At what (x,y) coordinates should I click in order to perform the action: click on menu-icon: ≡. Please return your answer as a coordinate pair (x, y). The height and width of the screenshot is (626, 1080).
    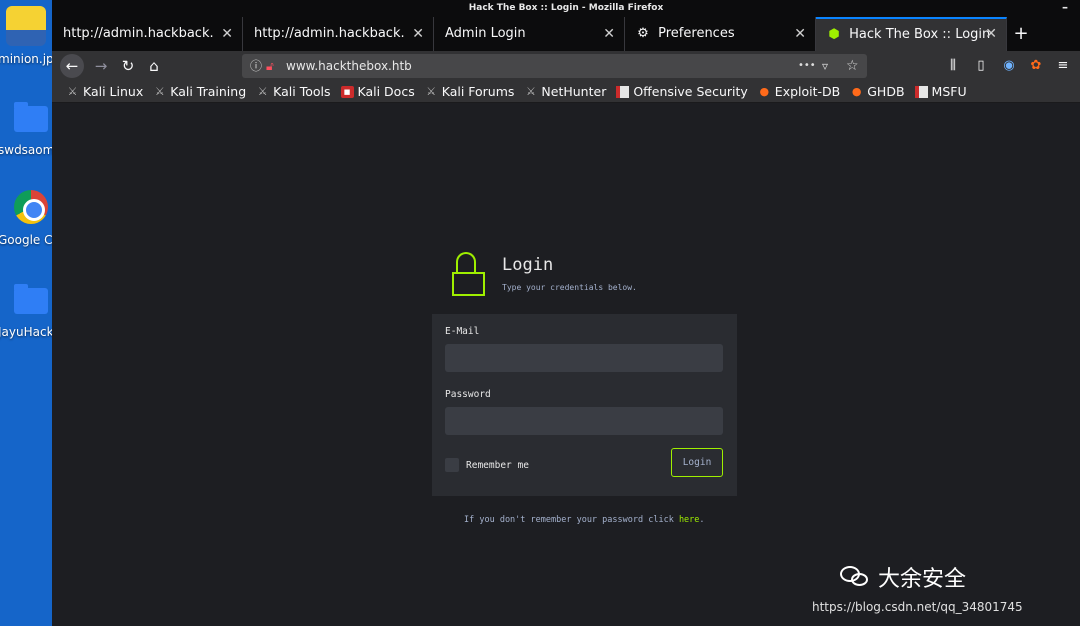
    Looking at the image, I should click on (1063, 66).